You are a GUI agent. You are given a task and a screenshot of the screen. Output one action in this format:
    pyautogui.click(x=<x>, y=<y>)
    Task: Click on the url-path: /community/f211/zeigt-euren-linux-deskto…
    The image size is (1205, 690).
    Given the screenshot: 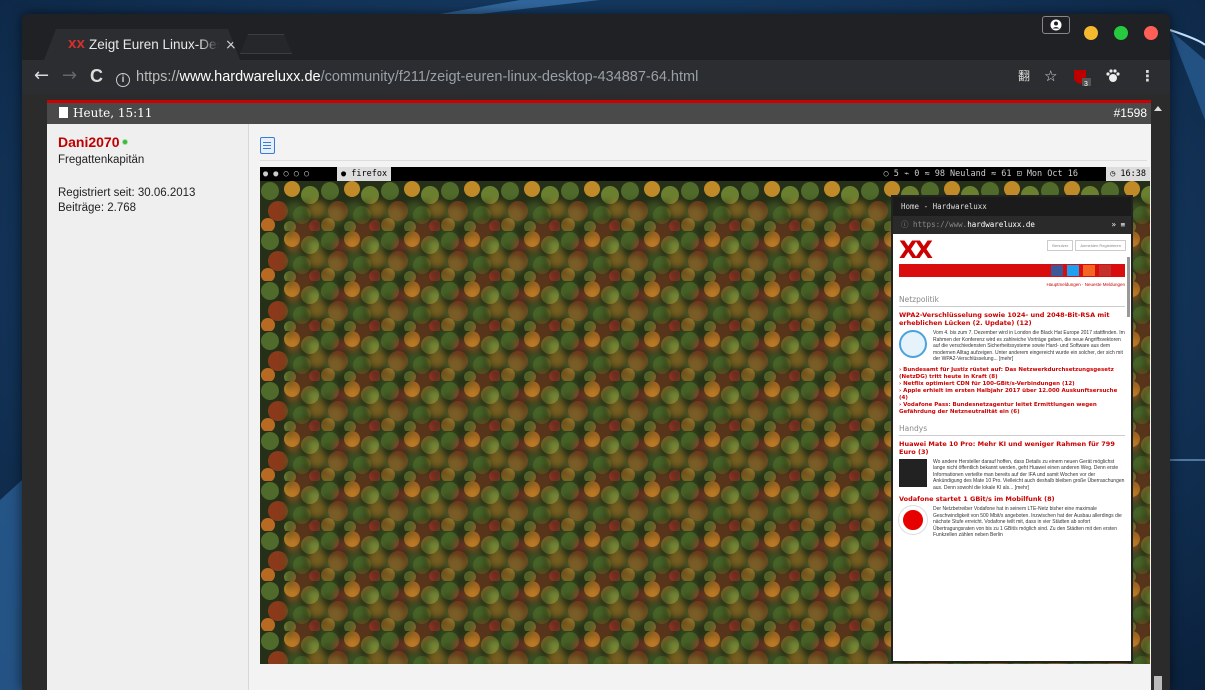 What is the action you would take?
    pyautogui.click(x=509, y=77)
    